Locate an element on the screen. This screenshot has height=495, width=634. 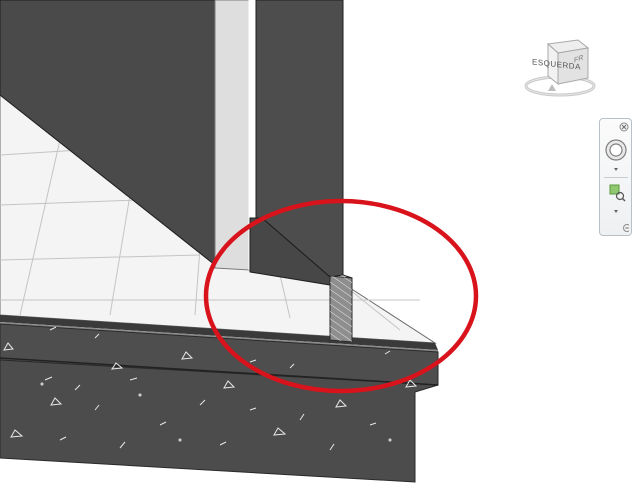
options-icon is located at coordinates (616, 228).